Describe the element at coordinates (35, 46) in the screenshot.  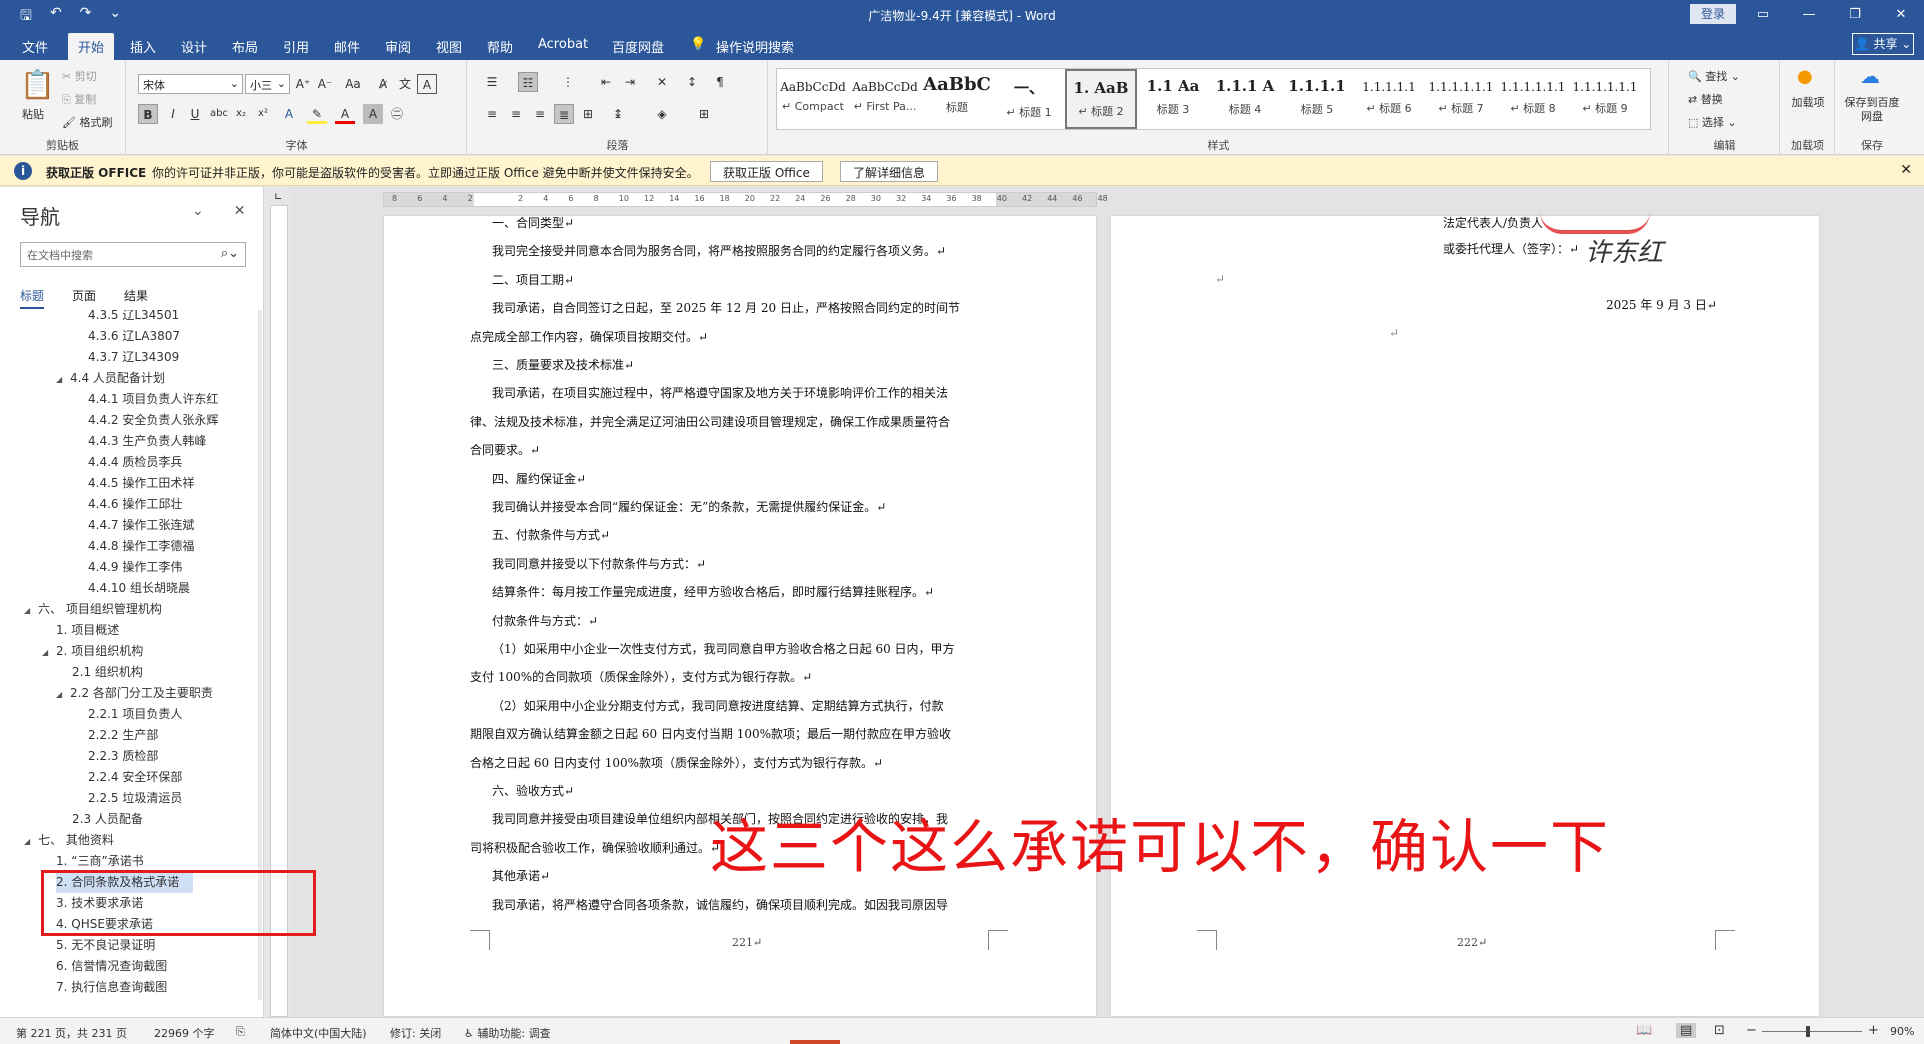
I see `tab-file: 文件` at that location.